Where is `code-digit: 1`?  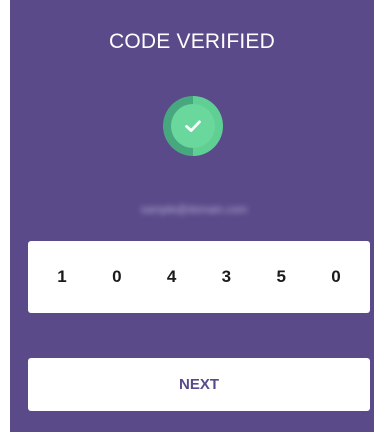 code-digit: 1 is located at coordinates (62, 276).